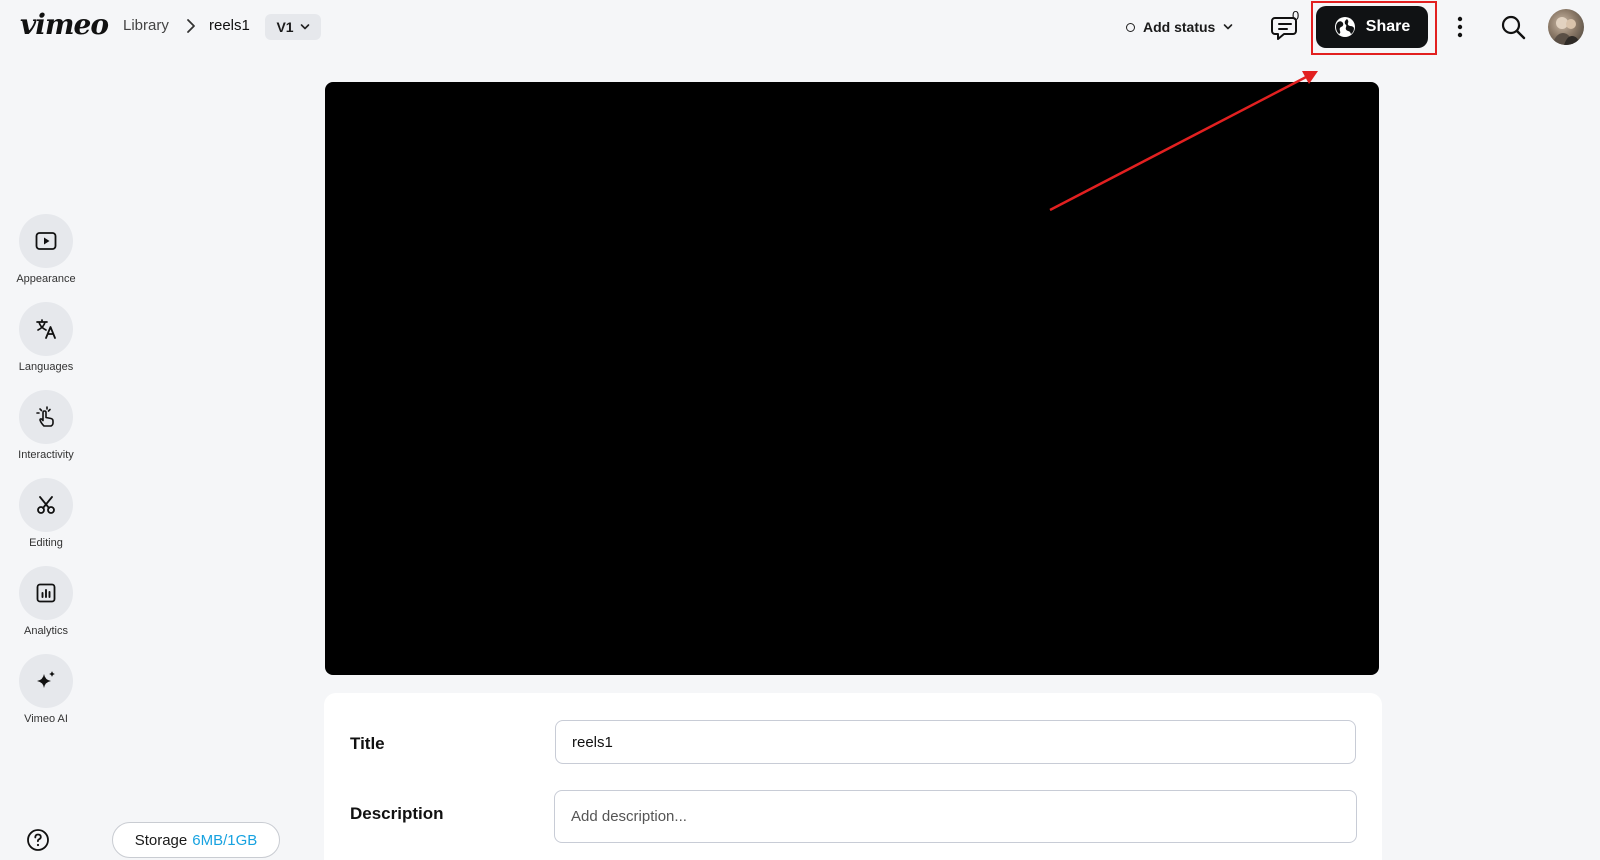 This screenshot has width=1600, height=860. I want to click on sidebar-item-editing: Editing, so click(46, 513).